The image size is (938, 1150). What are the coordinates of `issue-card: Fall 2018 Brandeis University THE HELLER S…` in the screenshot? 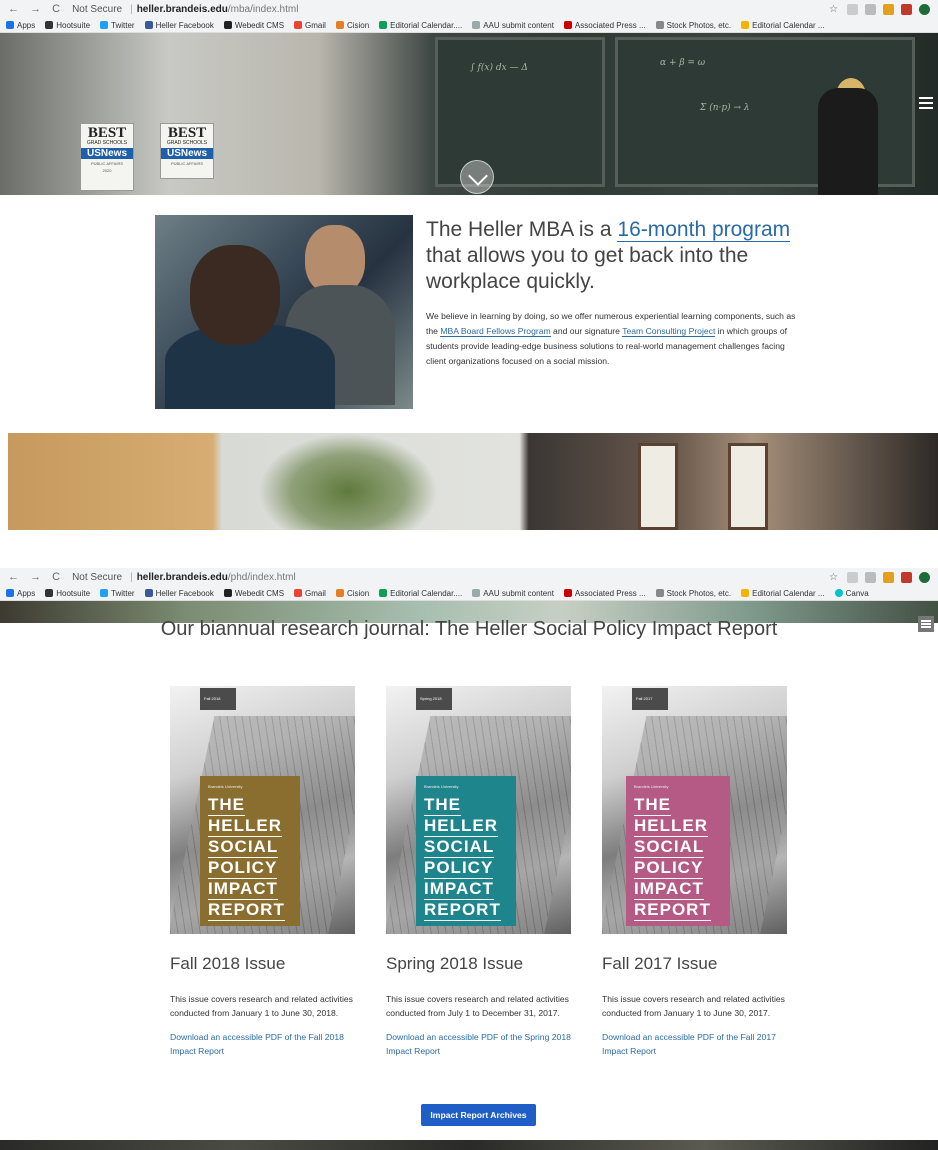 It's located at (262, 872).